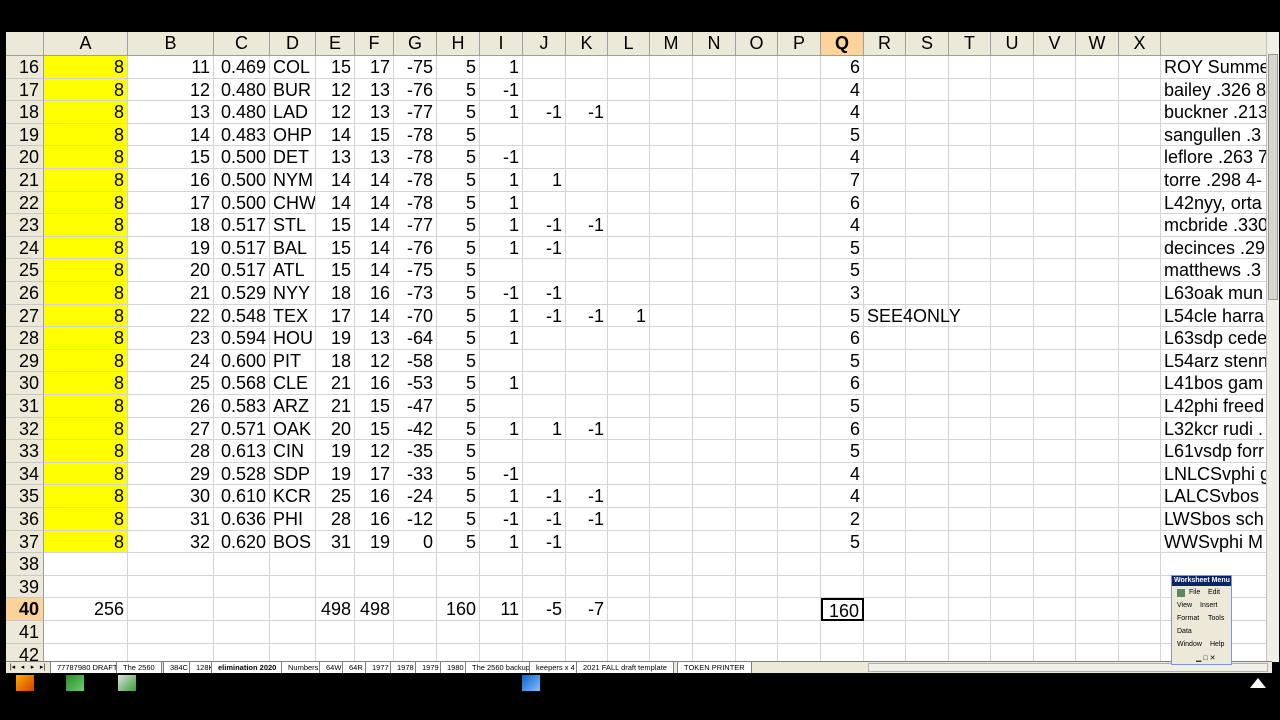  Describe the element at coordinates (501, 542) in the screenshot. I see `cell-i: 1` at that location.